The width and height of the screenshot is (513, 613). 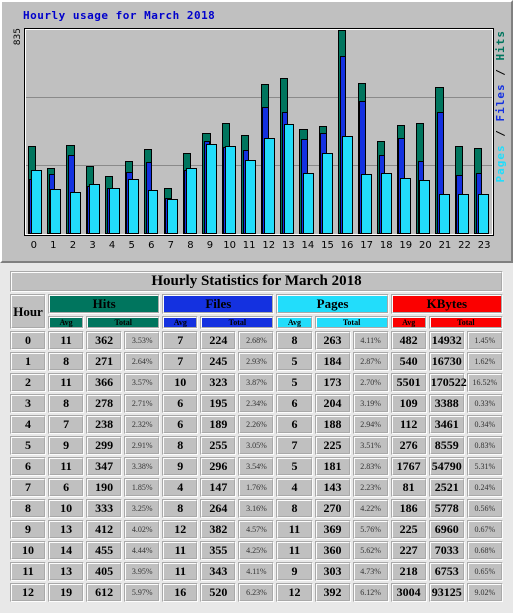 I want to click on cell-pages-avg: 8, so click(x=294, y=340).